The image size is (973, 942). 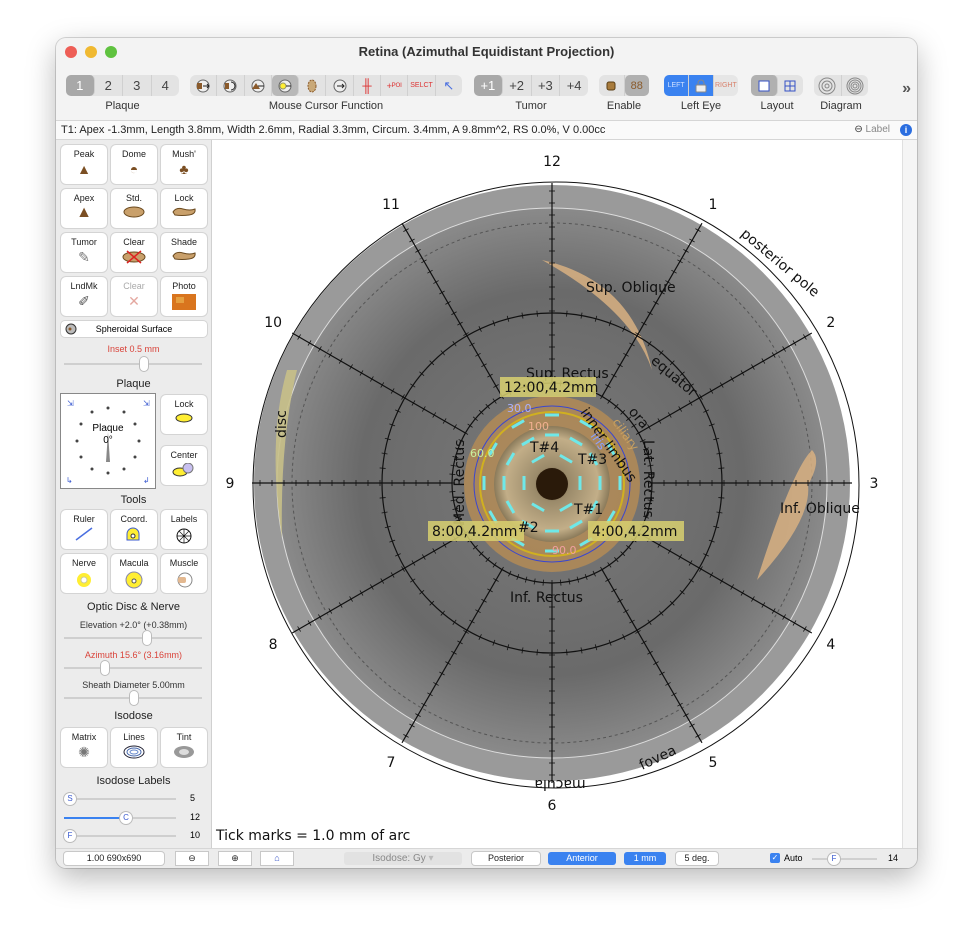 What do you see at coordinates (231, 85) in the screenshot?
I see `rotate-plaque-icon` at bounding box center [231, 85].